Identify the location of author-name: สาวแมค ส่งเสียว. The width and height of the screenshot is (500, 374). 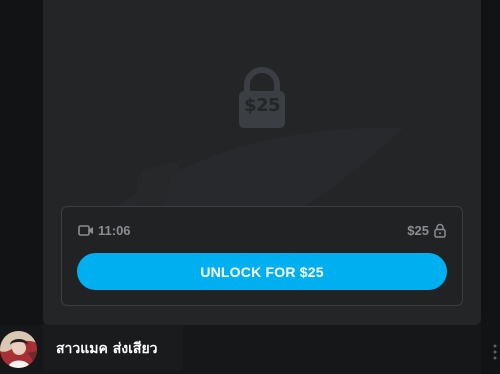
(107, 349).